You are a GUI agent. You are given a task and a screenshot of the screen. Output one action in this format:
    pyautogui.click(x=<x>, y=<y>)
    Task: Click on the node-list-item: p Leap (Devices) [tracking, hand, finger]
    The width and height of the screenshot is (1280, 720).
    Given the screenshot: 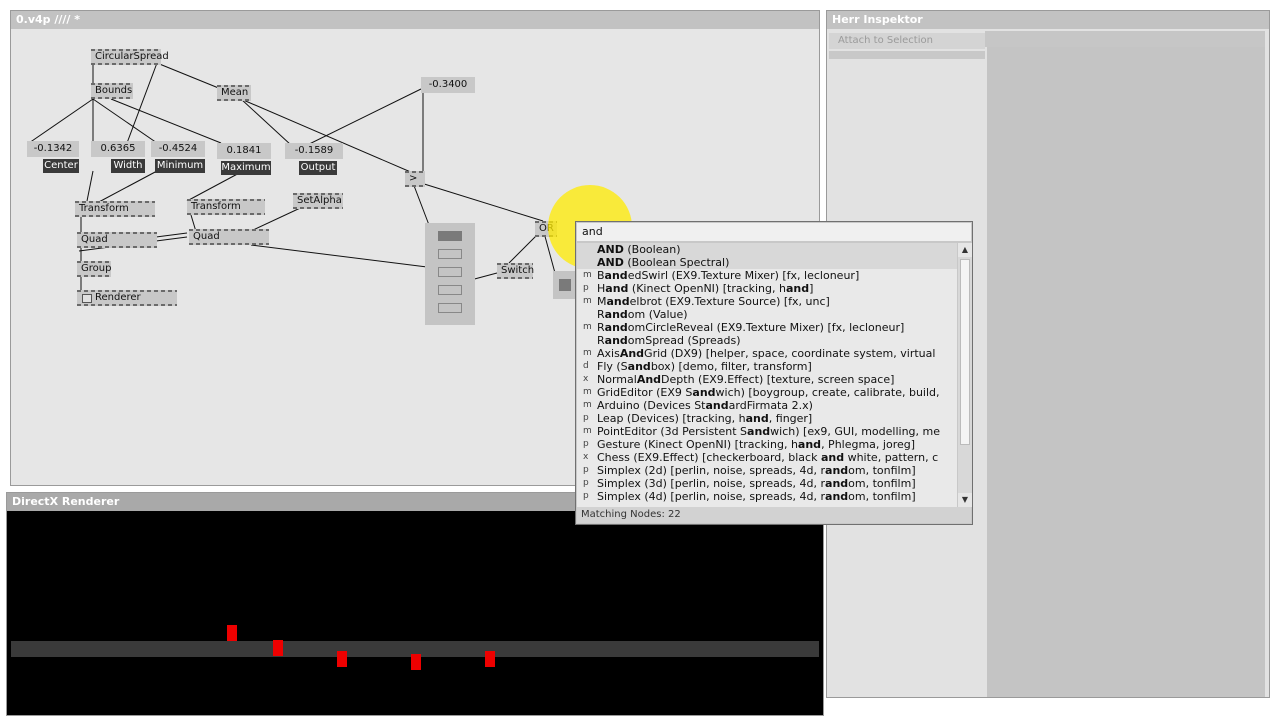 What is the action you would take?
    pyautogui.click(x=767, y=418)
    